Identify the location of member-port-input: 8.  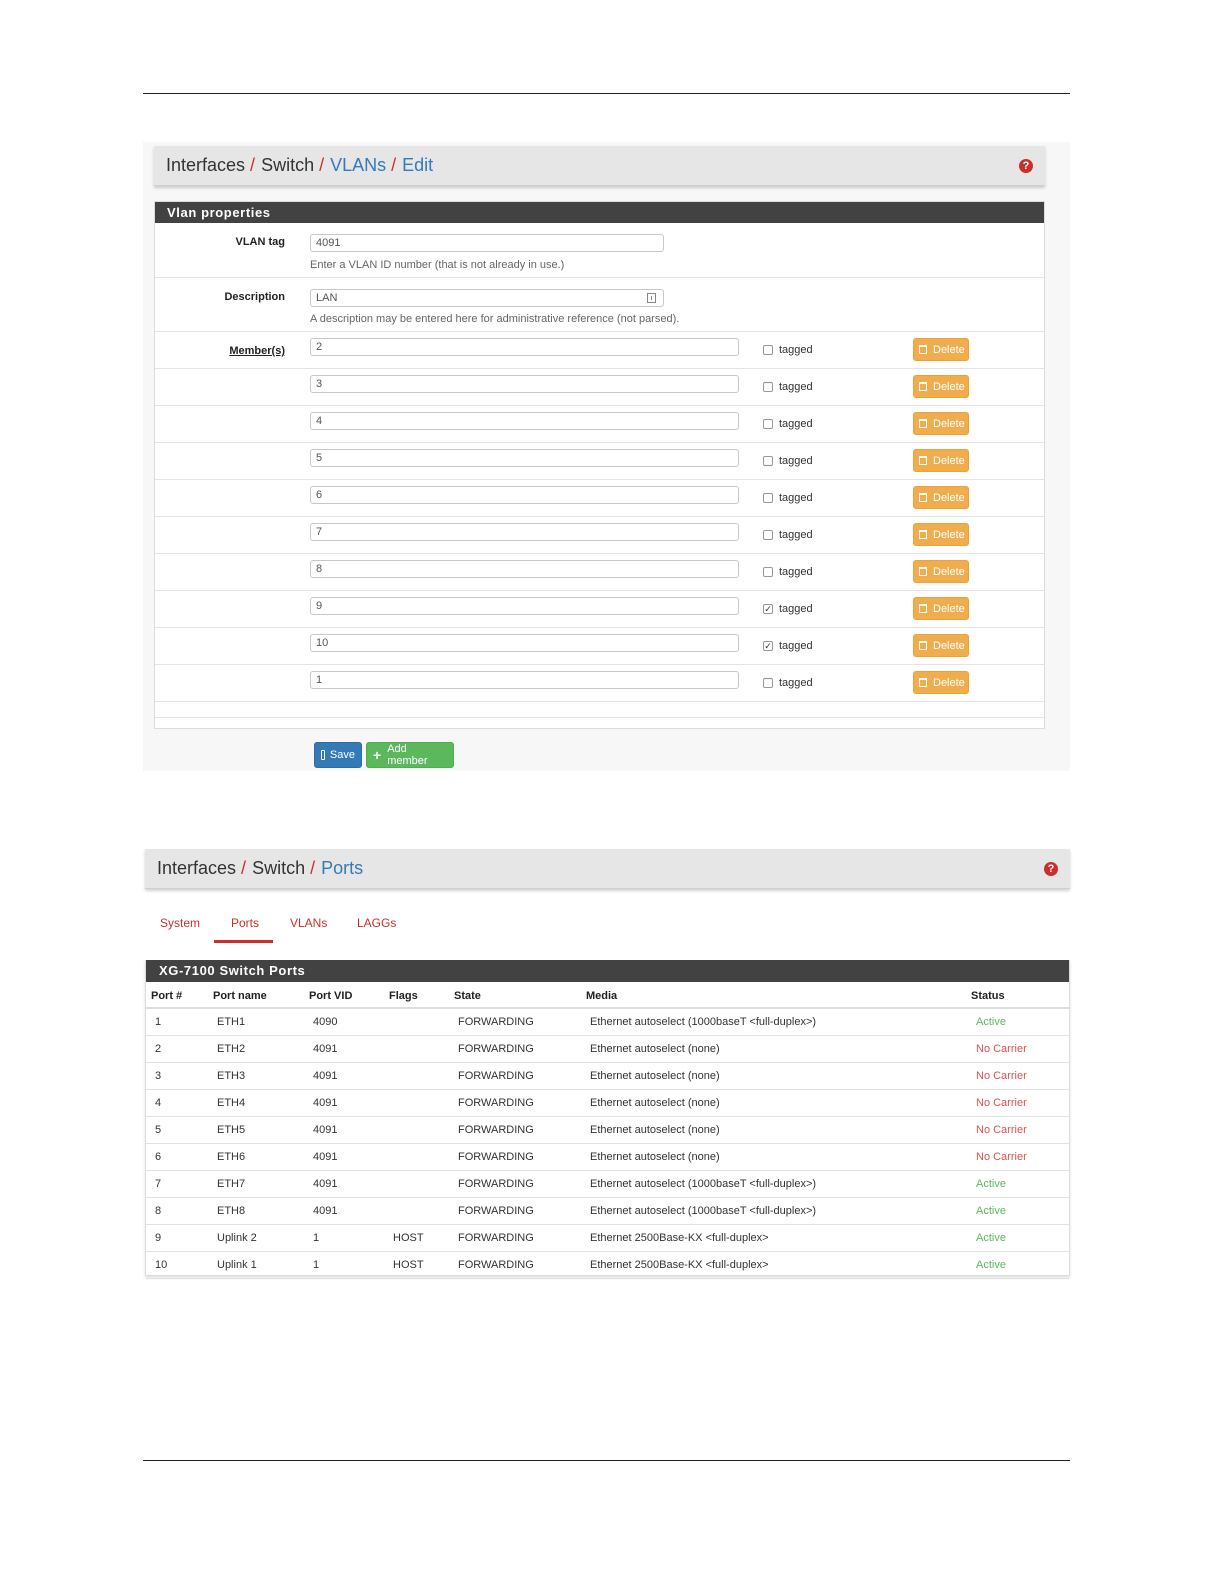
(524, 569).